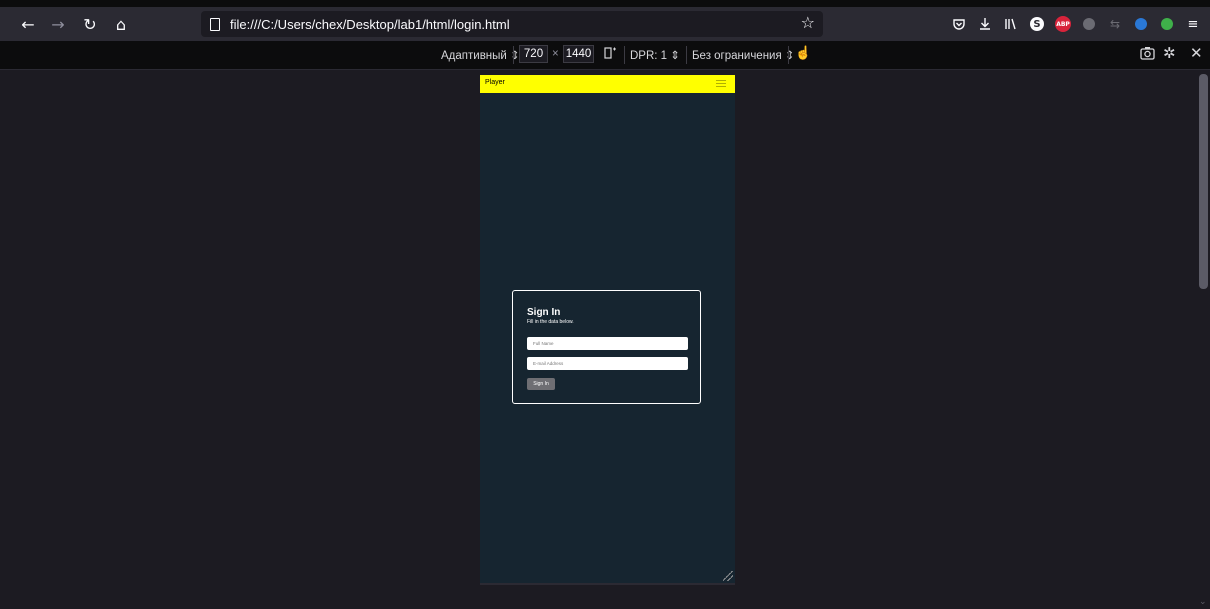 The image size is (1210, 609). Describe the element at coordinates (578, 54) in the screenshot. I see `height-input: 1440` at that location.